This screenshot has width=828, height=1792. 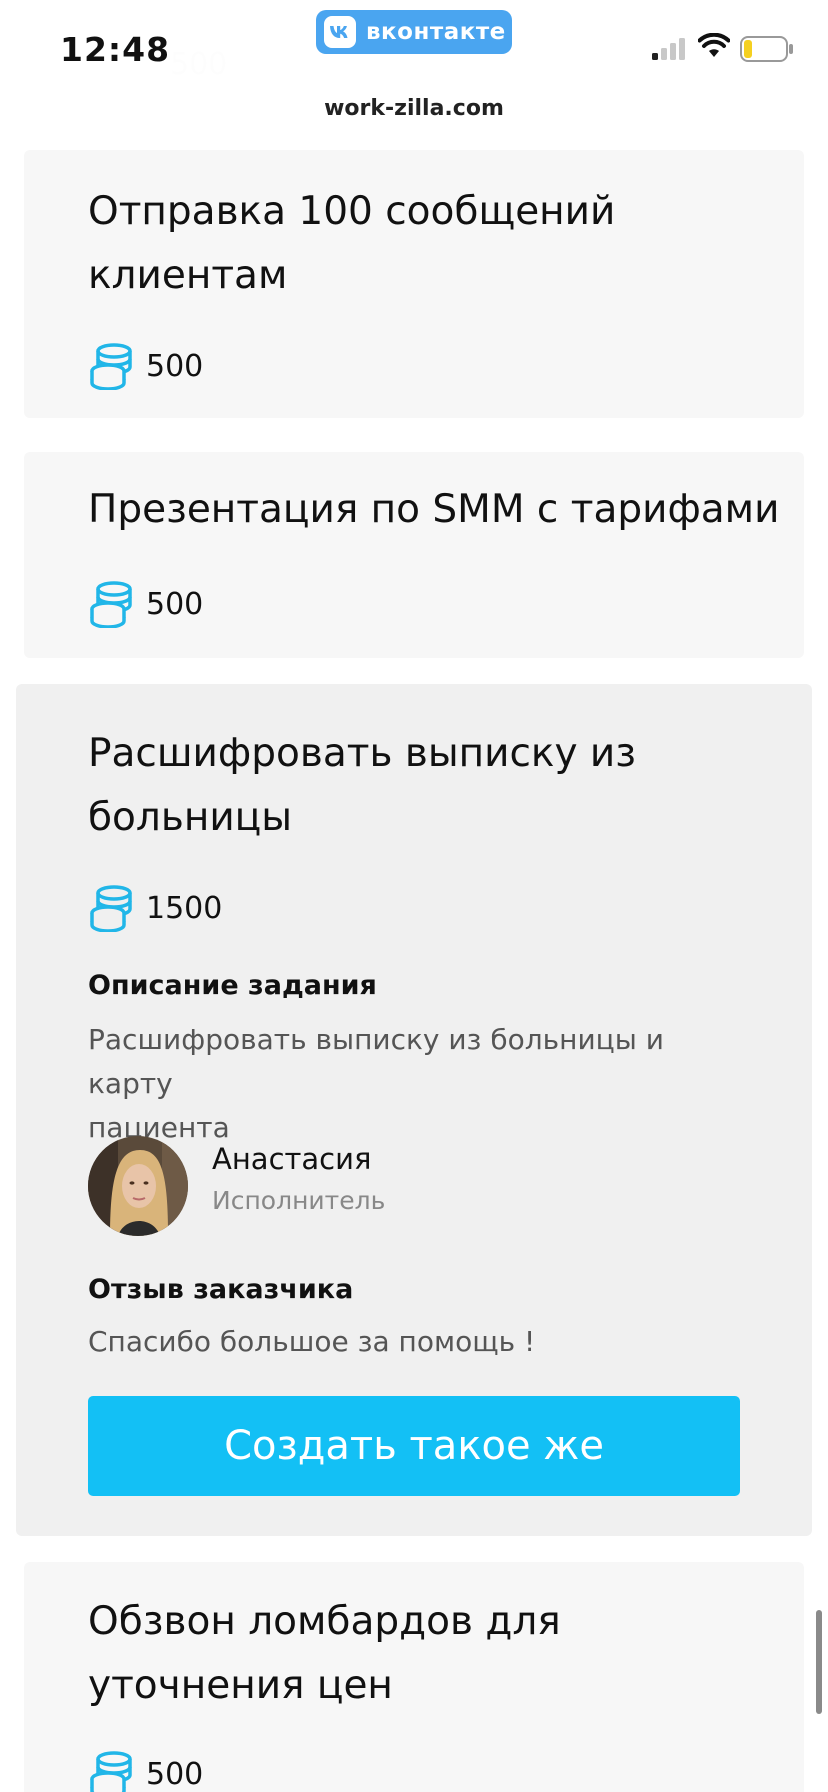 What do you see at coordinates (291, 1159) in the screenshot?
I see `performer-name: Анастасия` at bounding box center [291, 1159].